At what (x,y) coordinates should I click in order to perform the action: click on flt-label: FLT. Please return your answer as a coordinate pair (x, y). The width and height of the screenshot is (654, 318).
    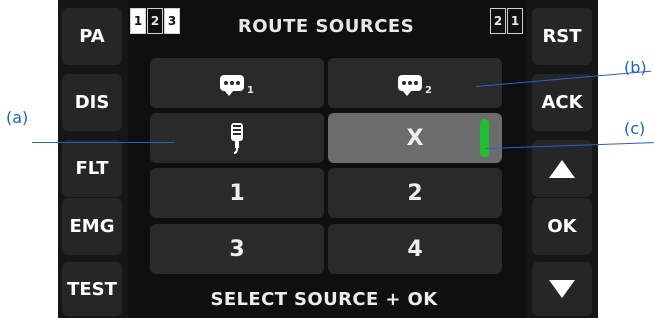
    Looking at the image, I should click on (92, 168).